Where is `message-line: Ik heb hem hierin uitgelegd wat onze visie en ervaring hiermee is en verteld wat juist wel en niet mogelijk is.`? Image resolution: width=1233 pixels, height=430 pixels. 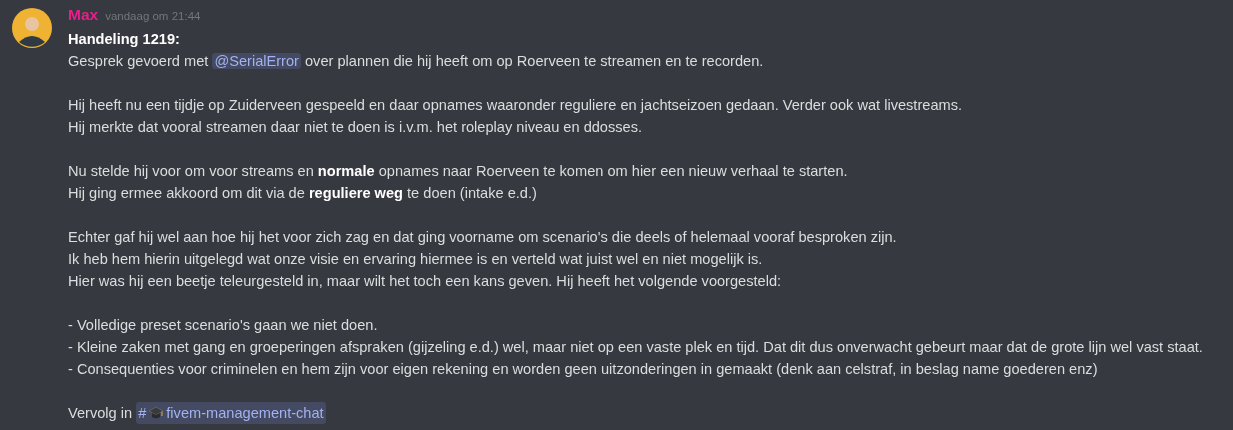
message-line: Ik heb hem hierin uitgelegd wat onze visie en ervaring hiermee is en verteld wat juist wel en niet mogelijk is. is located at coordinates (416, 259).